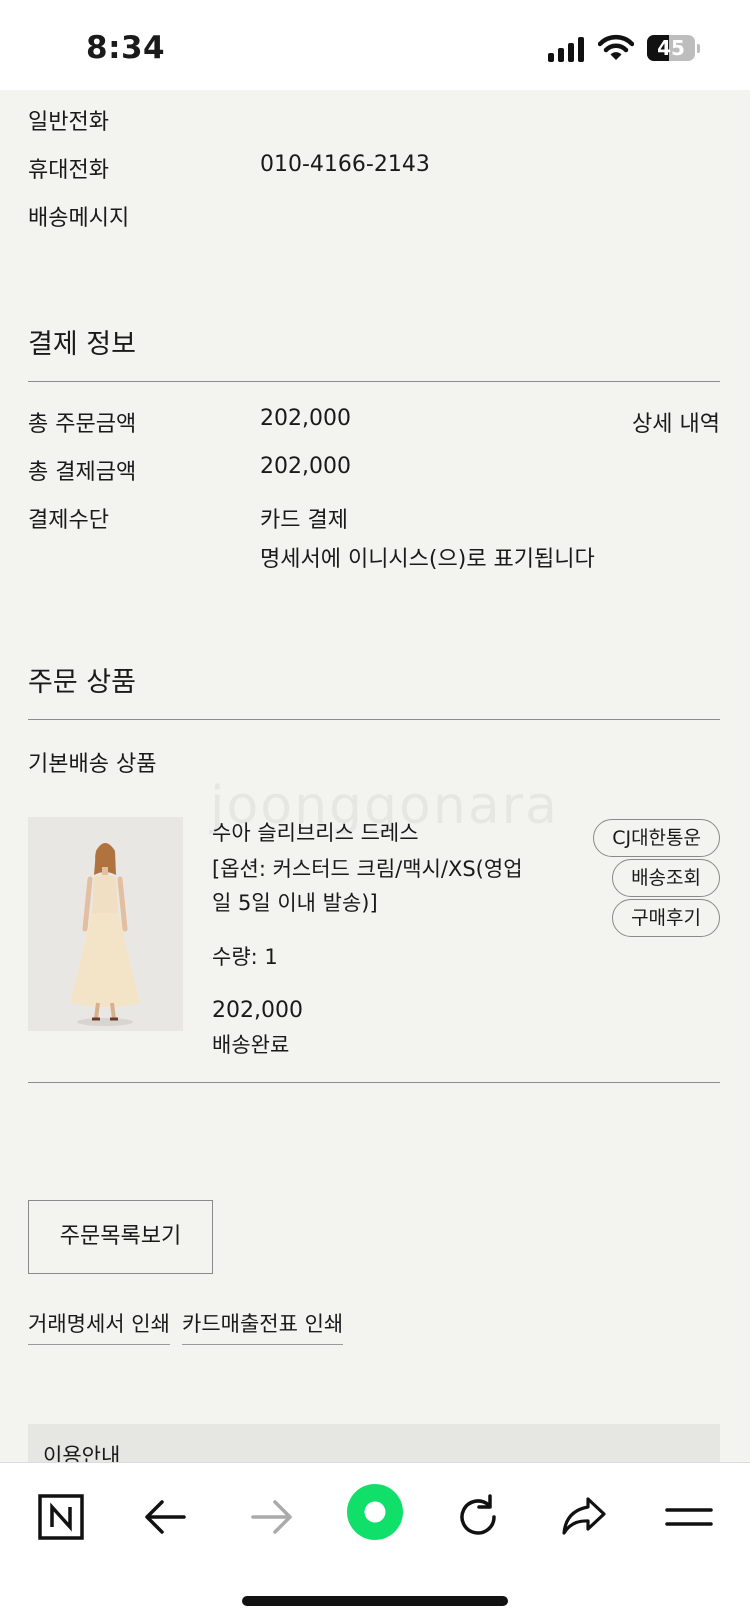 The height and width of the screenshot is (1624, 750). Describe the element at coordinates (427, 559) in the screenshot. I see `statement-note: 명세서에 이니시스(으)로 표기됩니다` at that location.